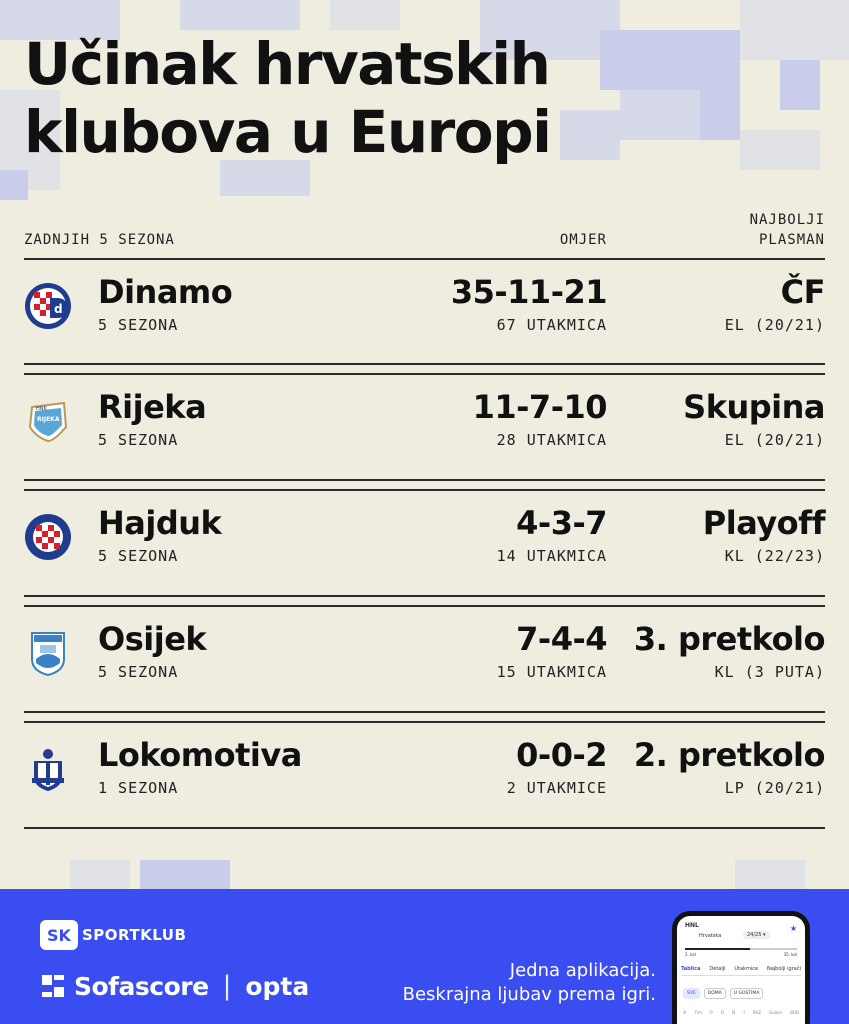  What do you see at coordinates (551, 556) in the screenshot?
I see `club-matches: 14 UTAKMICA` at bounding box center [551, 556].